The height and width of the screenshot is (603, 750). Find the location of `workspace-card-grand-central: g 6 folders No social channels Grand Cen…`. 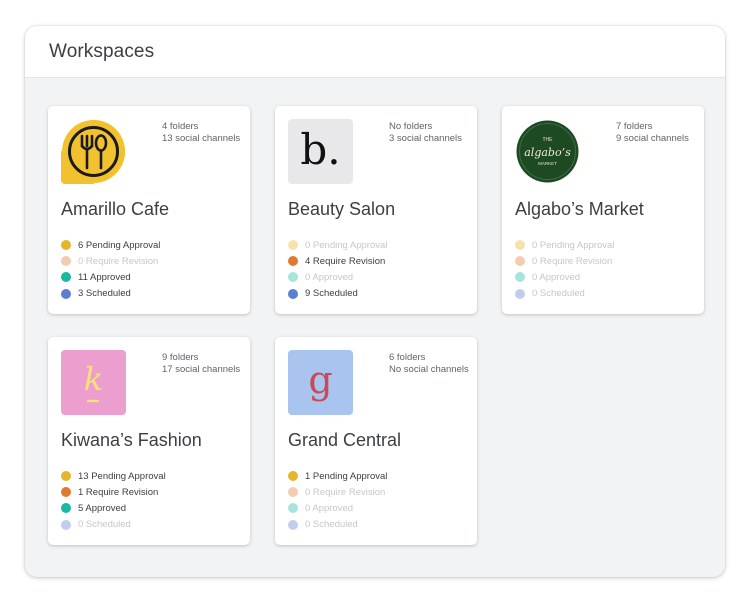

workspace-card-grand-central: g 6 folders No social channels Grand Cen… is located at coordinates (376, 441).